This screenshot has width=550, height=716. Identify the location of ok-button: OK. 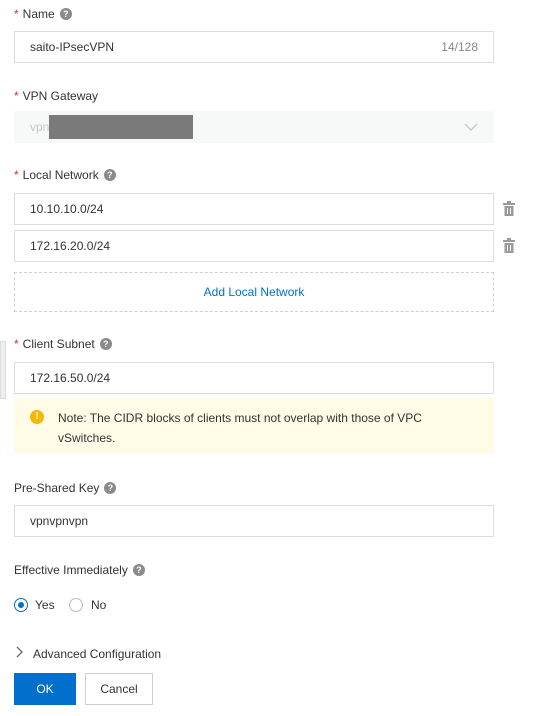
(45, 689).